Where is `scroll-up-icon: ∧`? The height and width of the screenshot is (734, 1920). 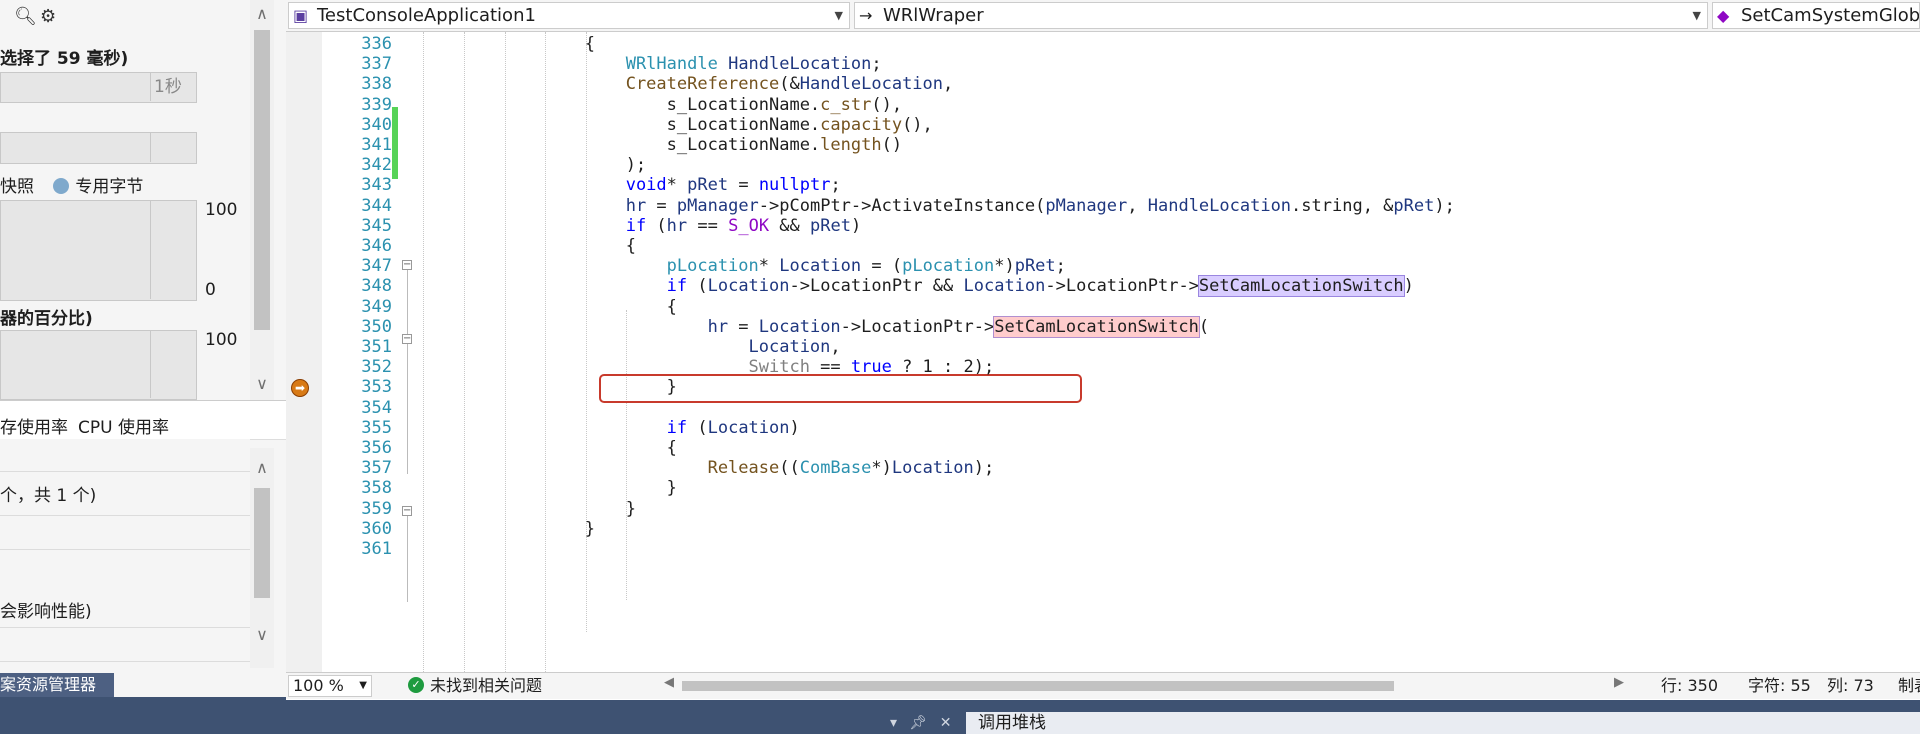
scroll-up-icon: ∧ is located at coordinates (262, 14).